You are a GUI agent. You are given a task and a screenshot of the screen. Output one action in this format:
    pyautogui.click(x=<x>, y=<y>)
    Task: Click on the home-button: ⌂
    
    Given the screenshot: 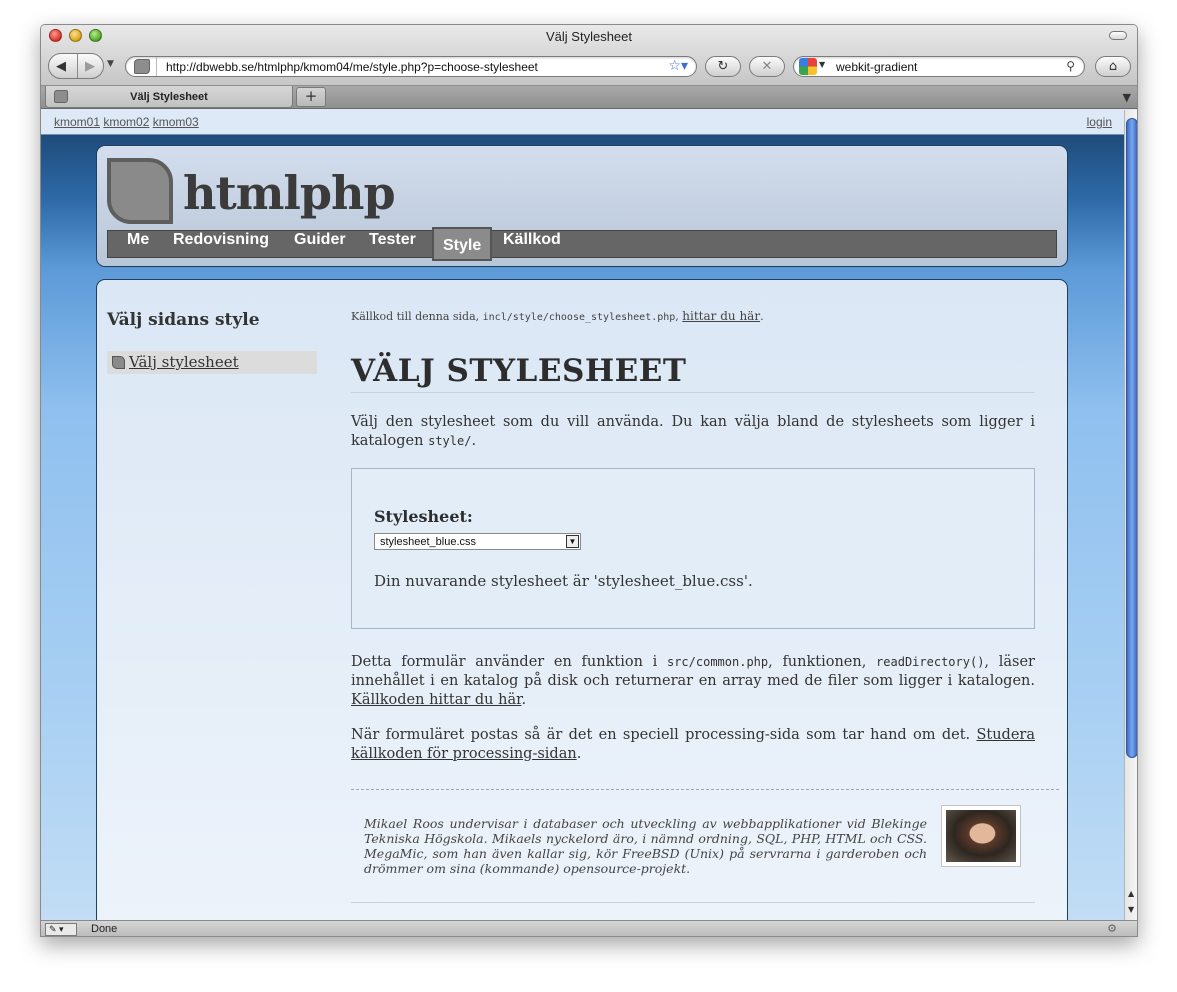 What is the action you would take?
    pyautogui.click(x=1113, y=66)
    